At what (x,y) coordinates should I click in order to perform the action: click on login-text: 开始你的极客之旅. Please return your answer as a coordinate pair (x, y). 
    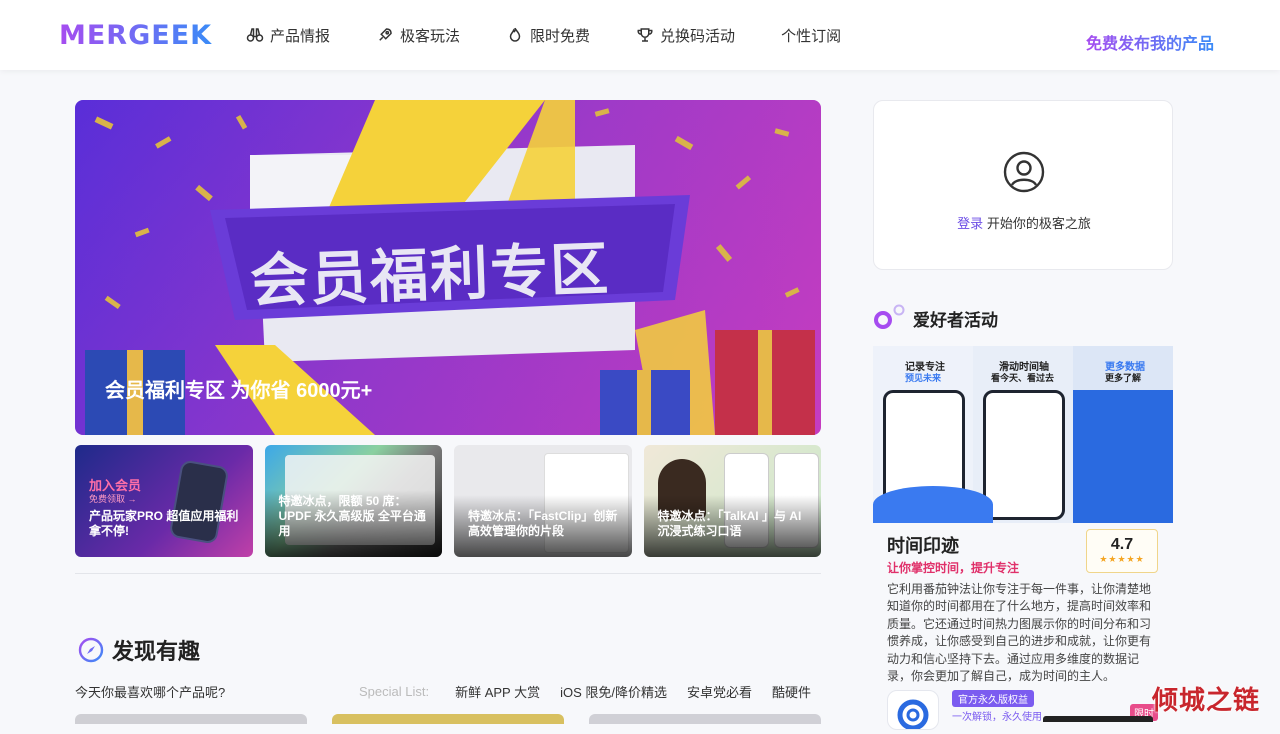
    Looking at the image, I should click on (1038, 223).